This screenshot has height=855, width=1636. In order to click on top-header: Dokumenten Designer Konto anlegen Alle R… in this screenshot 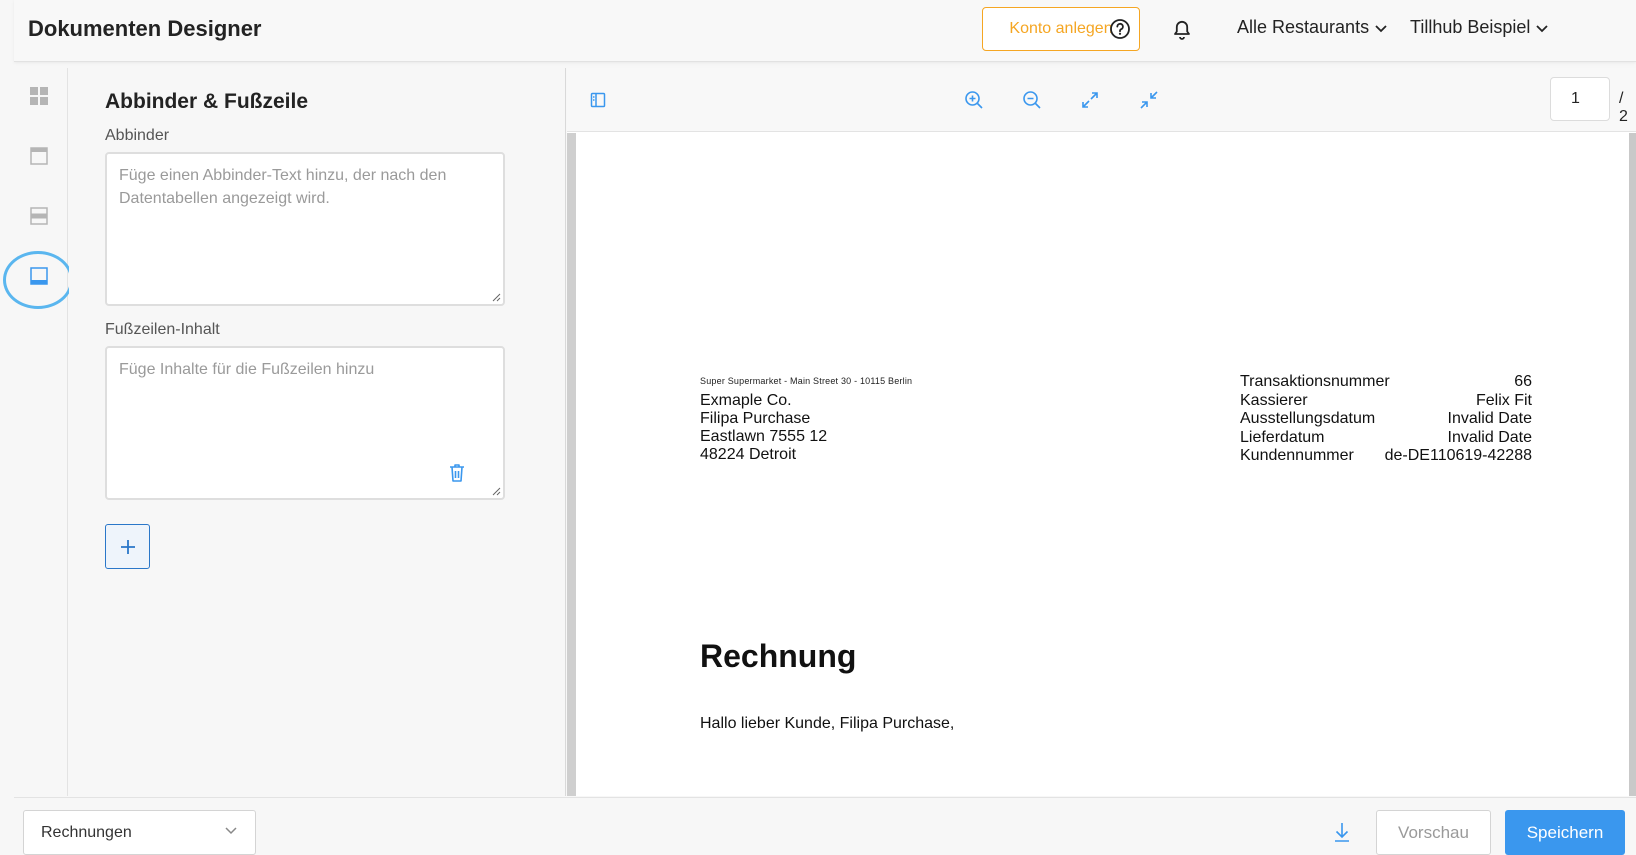, I will do `click(825, 31)`.